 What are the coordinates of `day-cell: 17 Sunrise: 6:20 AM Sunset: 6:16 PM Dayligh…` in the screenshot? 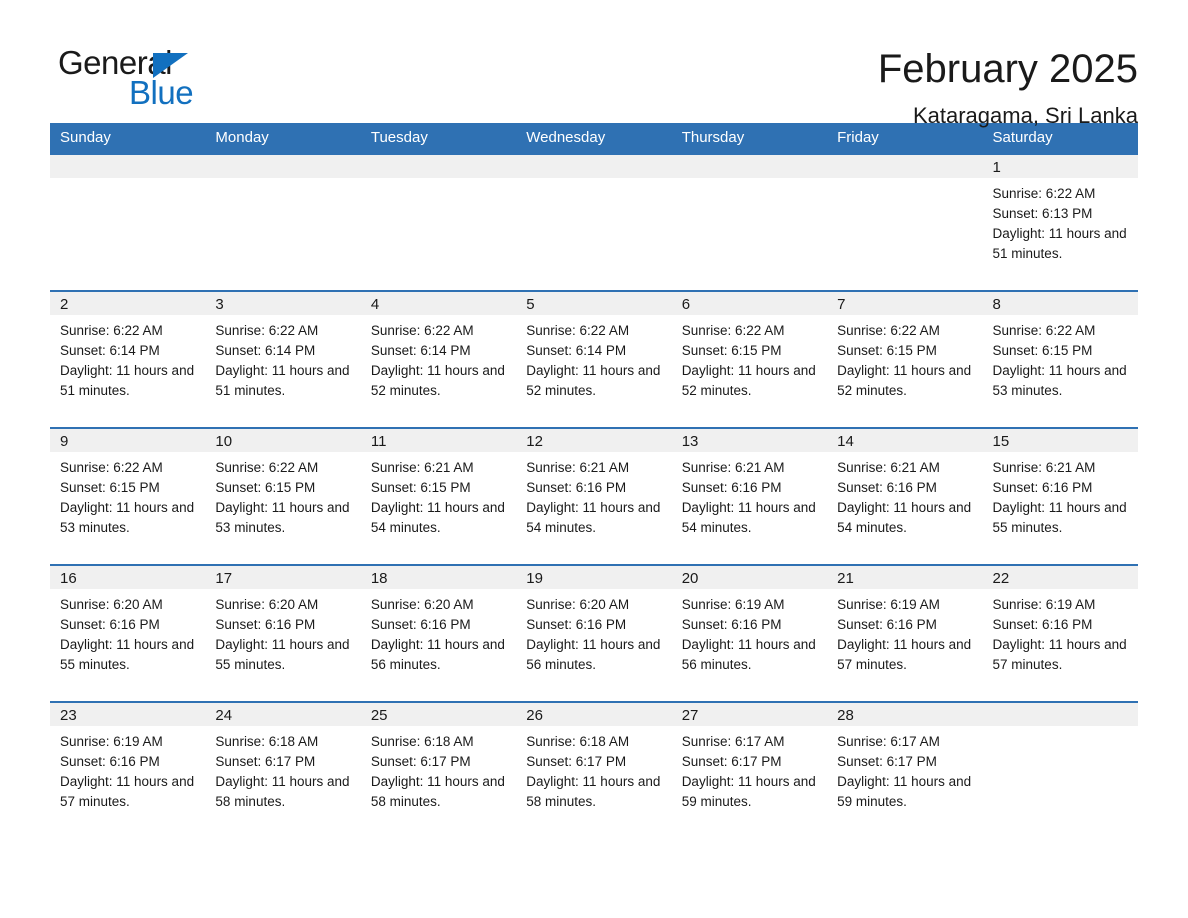 It's located at (283, 632).